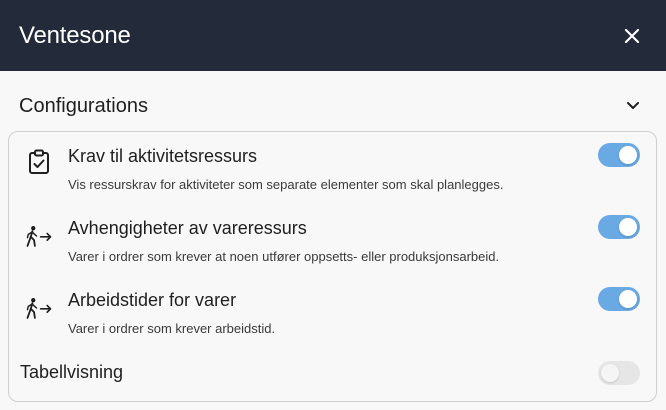 Image resolution: width=666 pixels, height=410 pixels. Describe the element at coordinates (163, 156) in the screenshot. I see `item-title: Krav til aktivitetsressurs` at that location.